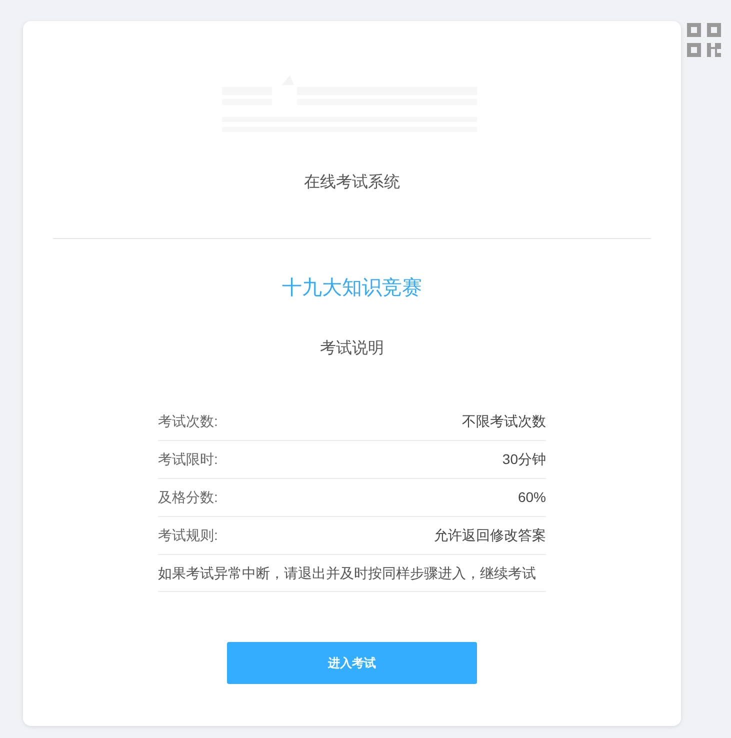 This screenshot has height=738, width=731. I want to click on rule-value: 30分钟, so click(524, 459).